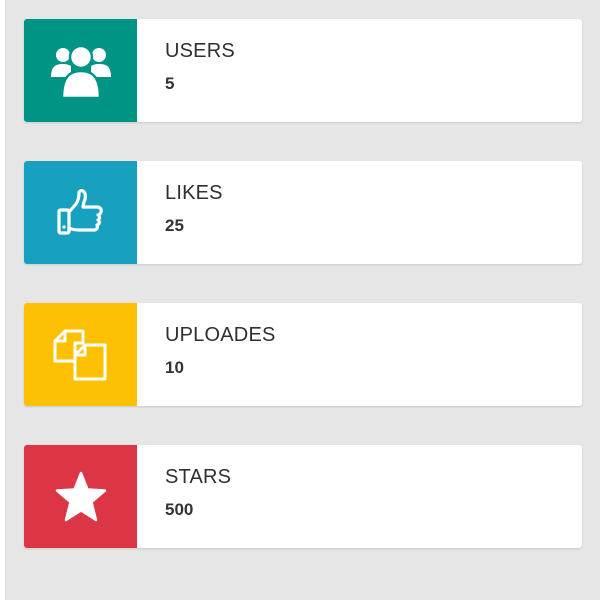  I want to click on users-icon, so click(81, 71).